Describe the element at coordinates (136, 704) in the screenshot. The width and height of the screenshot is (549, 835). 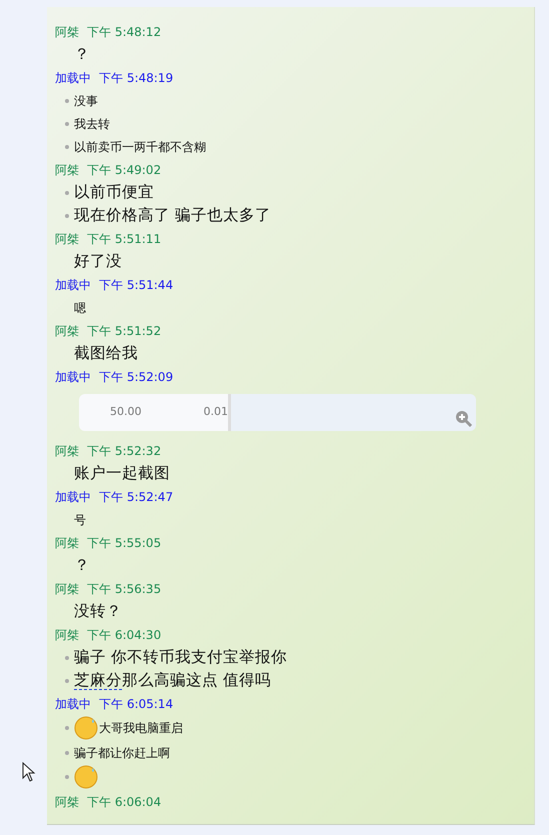
I see `message-time: 下午 6:05:14` at that location.